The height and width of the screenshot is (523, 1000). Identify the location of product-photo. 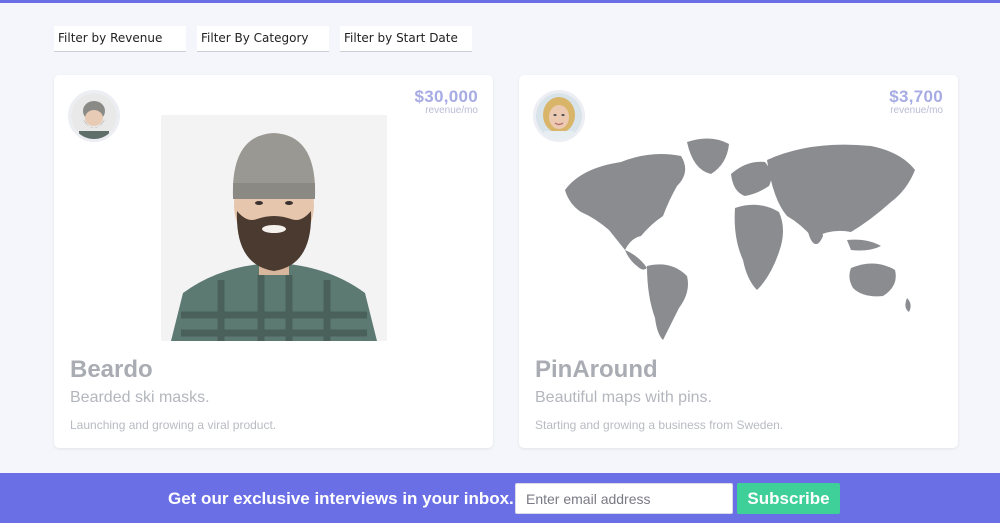
(274, 228).